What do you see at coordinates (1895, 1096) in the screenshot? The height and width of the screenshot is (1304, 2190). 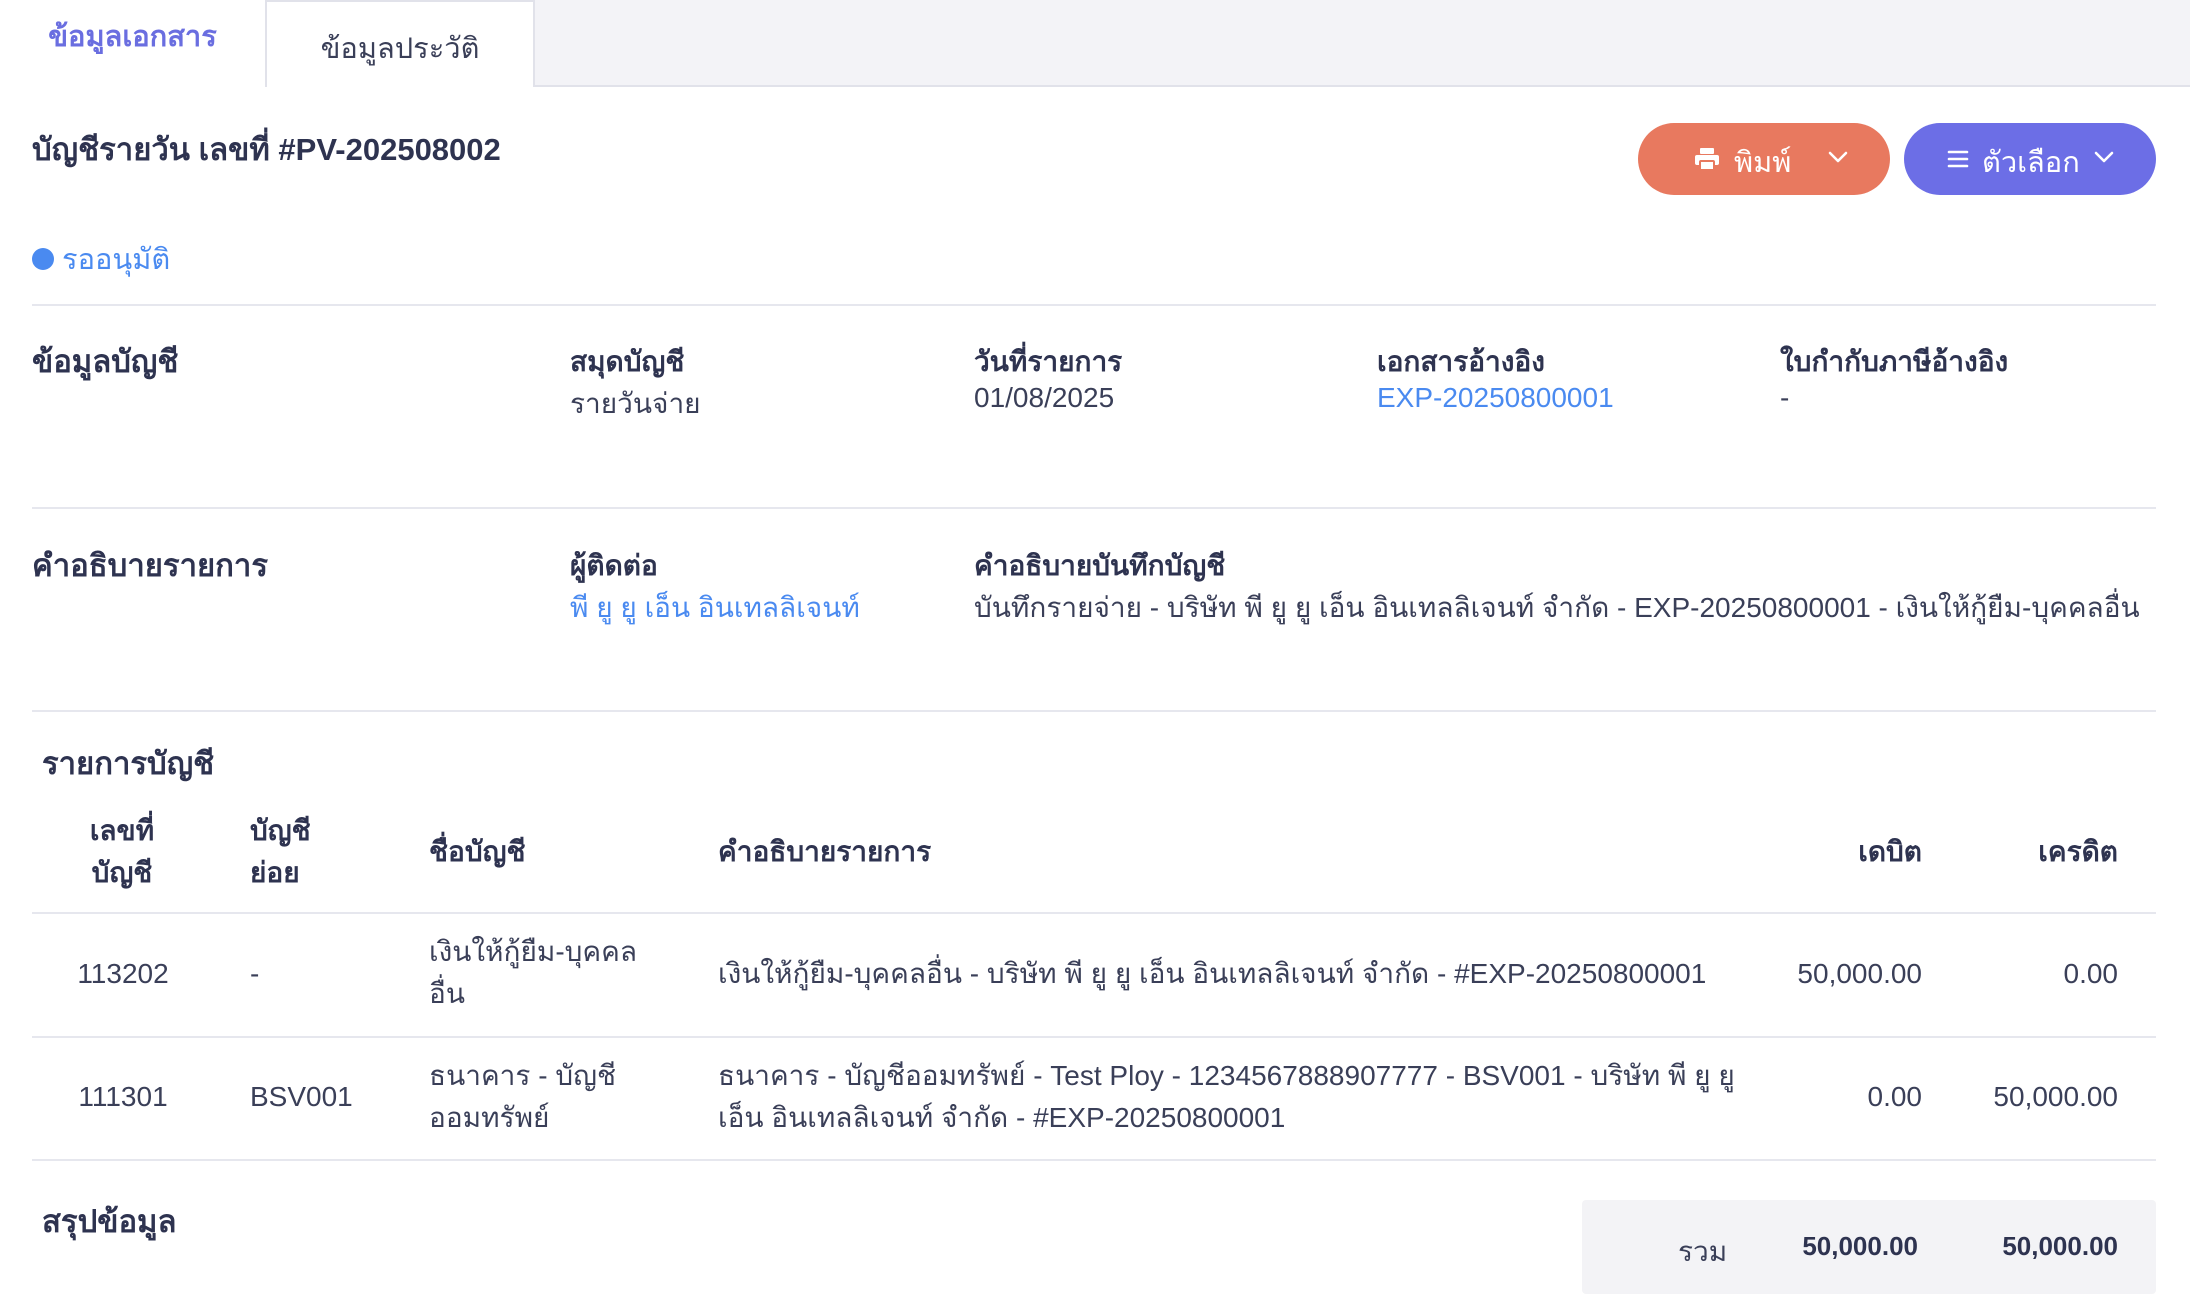 I see `row-debit: 0.00` at bounding box center [1895, 1096].